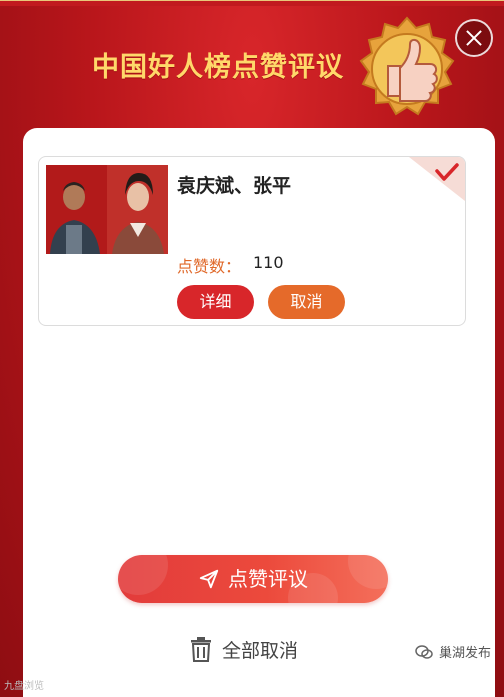  I want to click on watermark-right-text: 巢湖发布, so click(465, 653).